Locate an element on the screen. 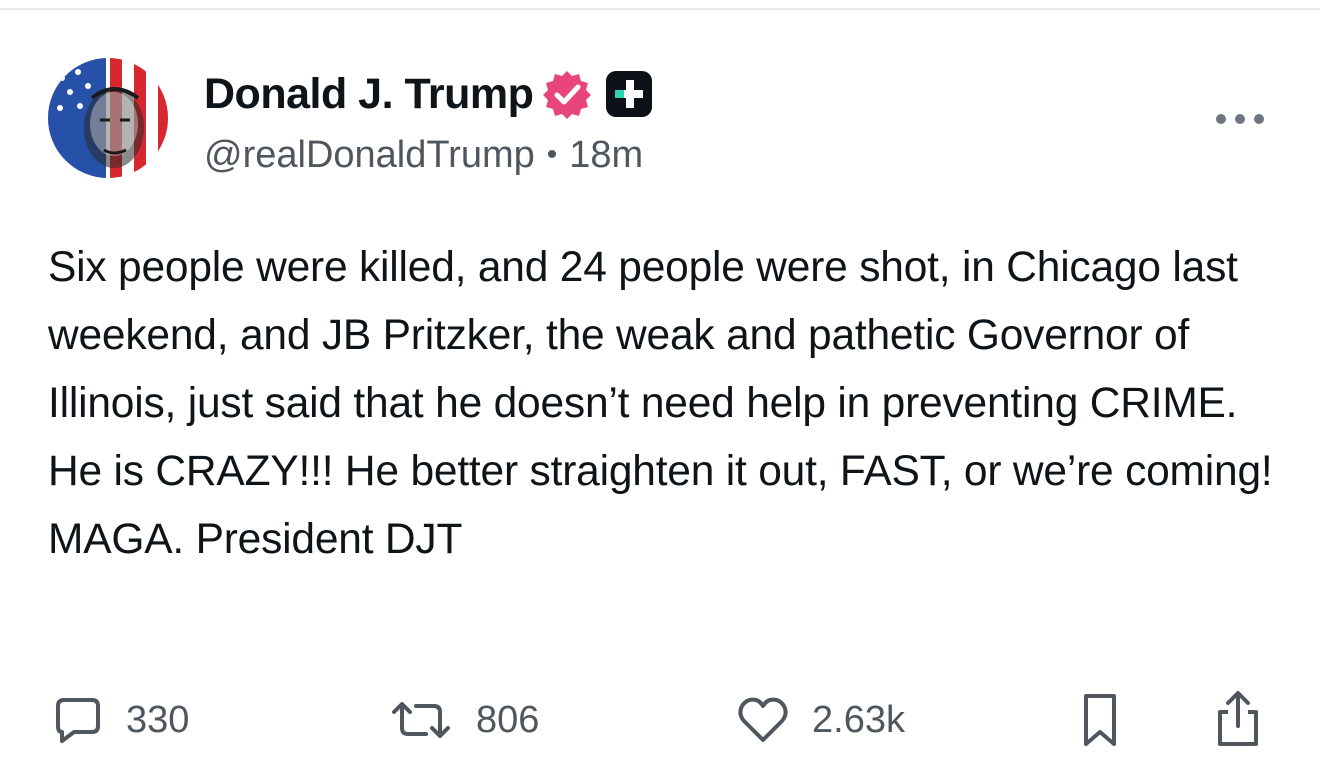 This screenshot has width=1320, height=766. retruth-icon is located at coordinates (421, 720).